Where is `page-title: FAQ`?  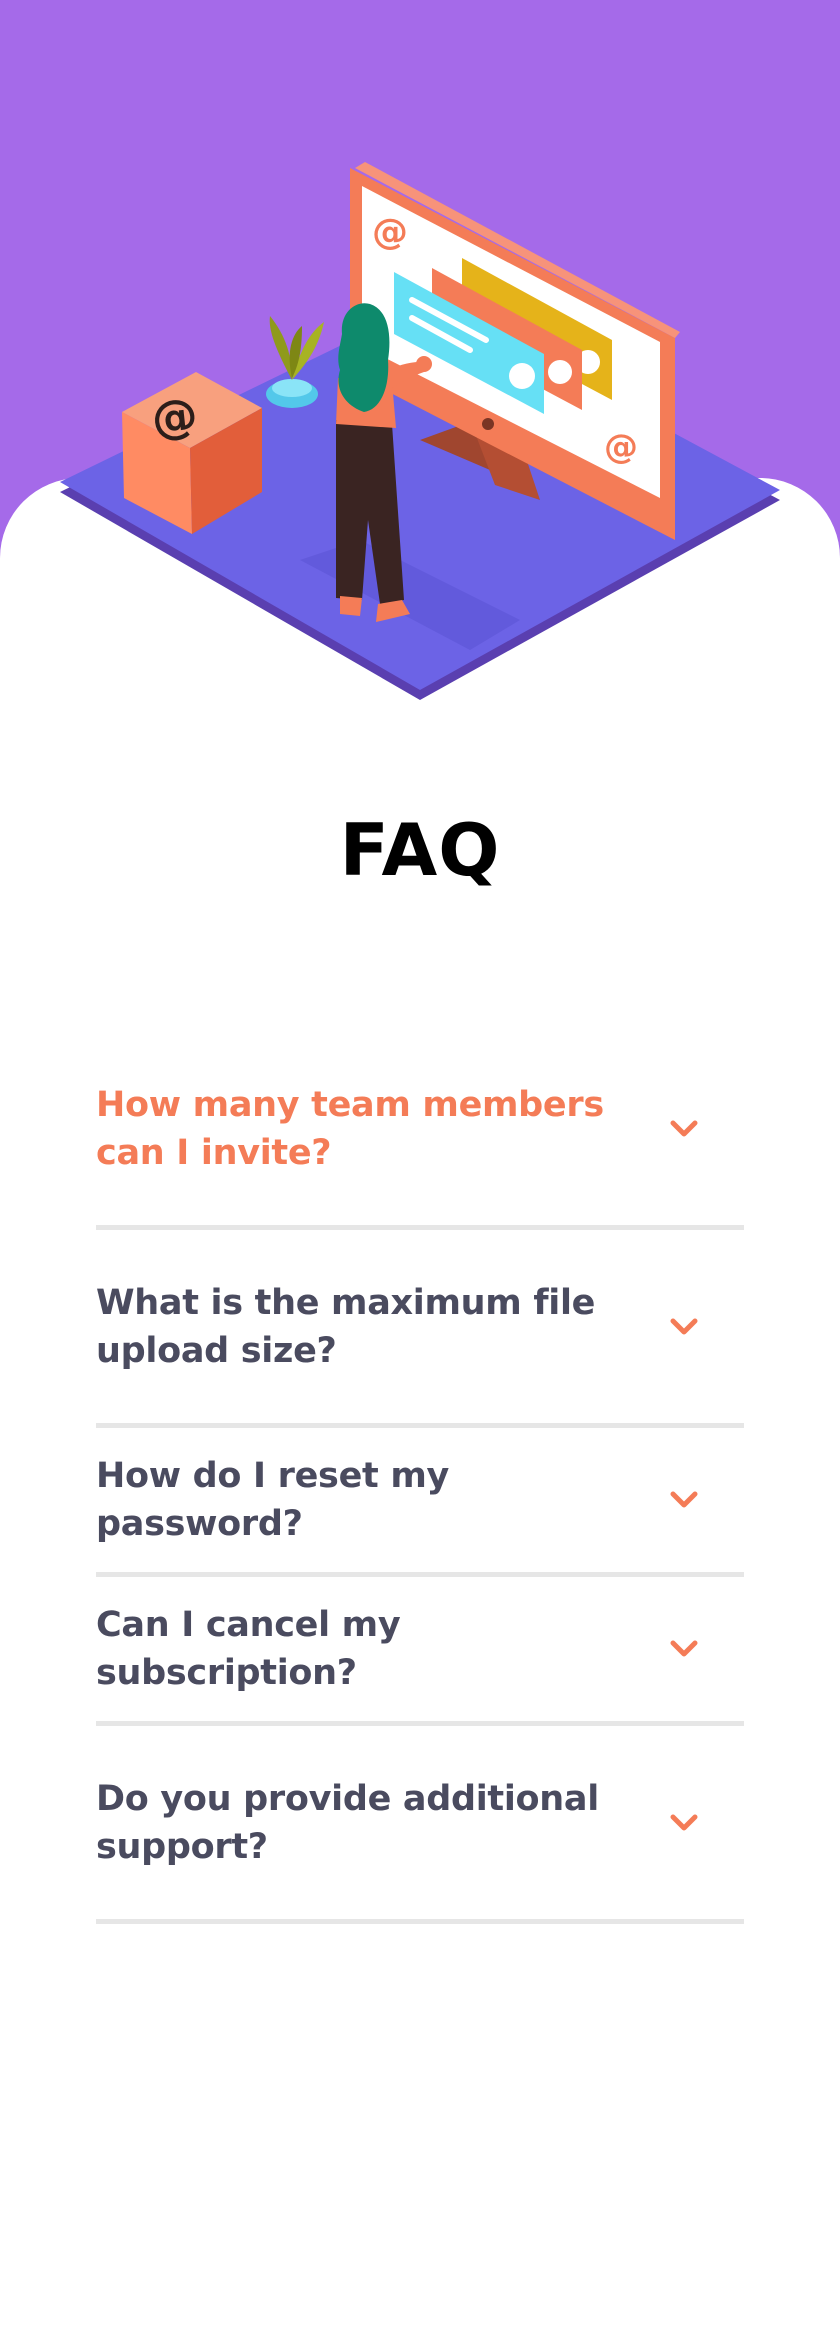
page-title: FAQ is located at coordinates (420, 850).